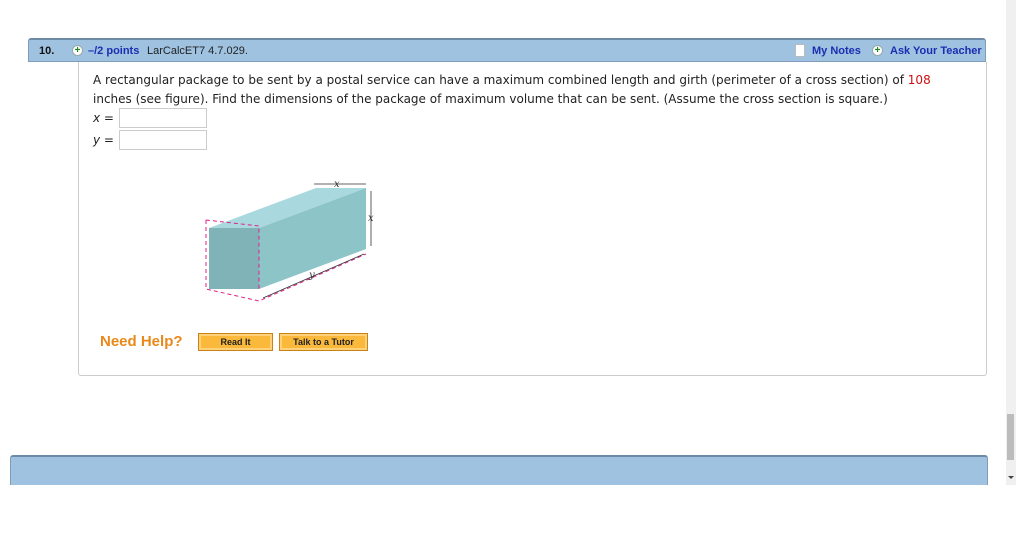  Describe the element at coordinates (114, 51) in the screenshot. I see `question-points: –/2 points` at that location.